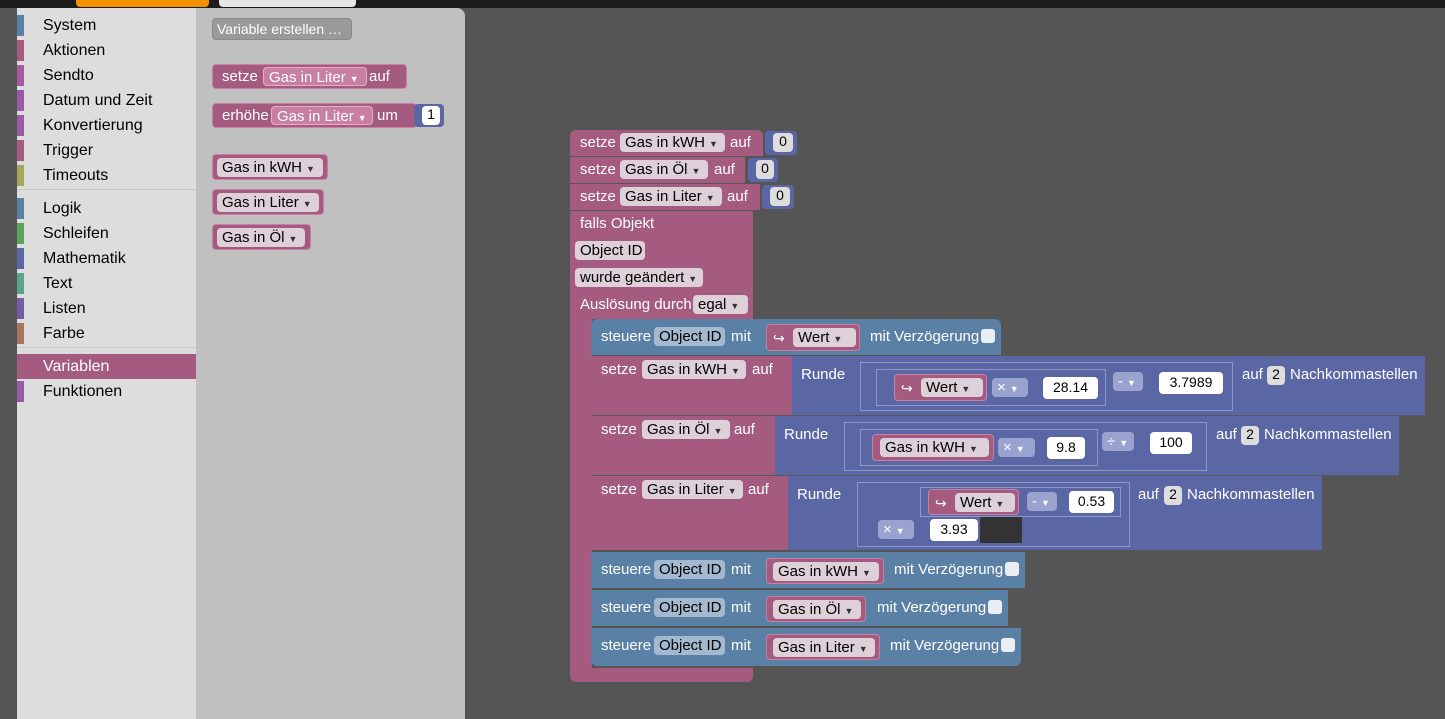  Describe the element at coordinates (1226, 434) in the screenshot. I see `block-keyword: auf` at that location.